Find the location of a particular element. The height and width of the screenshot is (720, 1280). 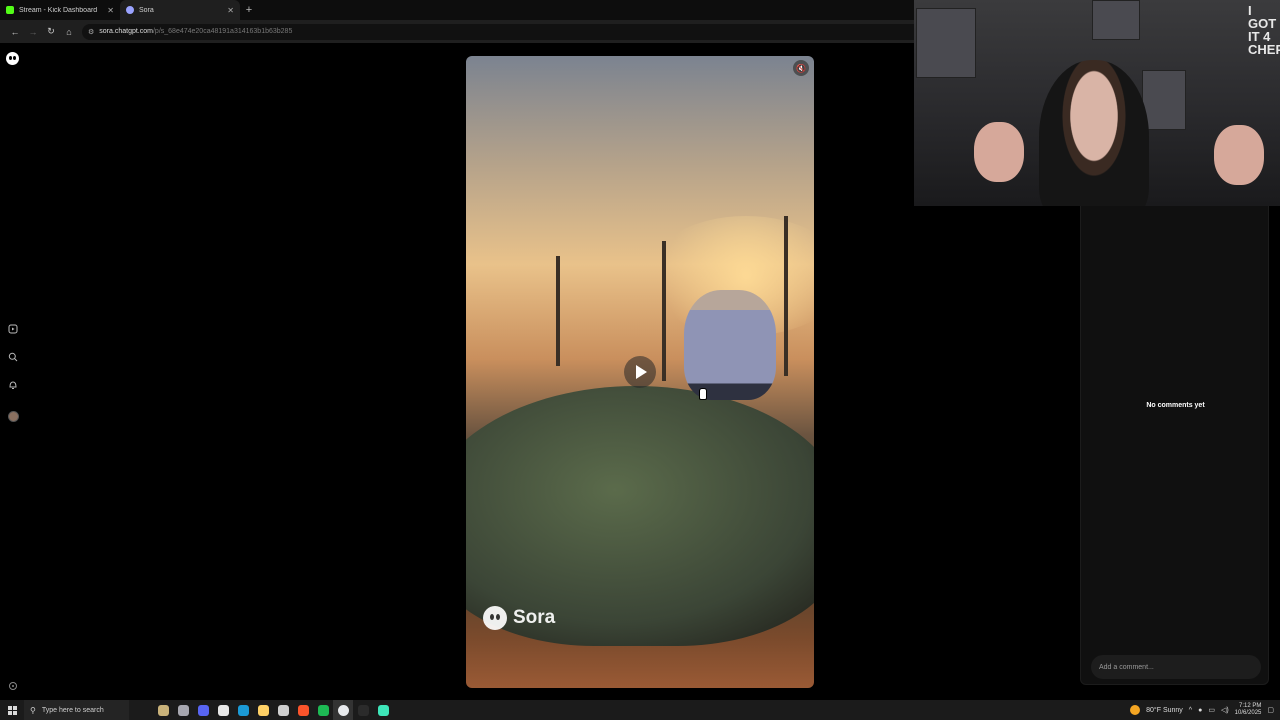

network-icon: ▭ is located at coordinates (1211, 710).